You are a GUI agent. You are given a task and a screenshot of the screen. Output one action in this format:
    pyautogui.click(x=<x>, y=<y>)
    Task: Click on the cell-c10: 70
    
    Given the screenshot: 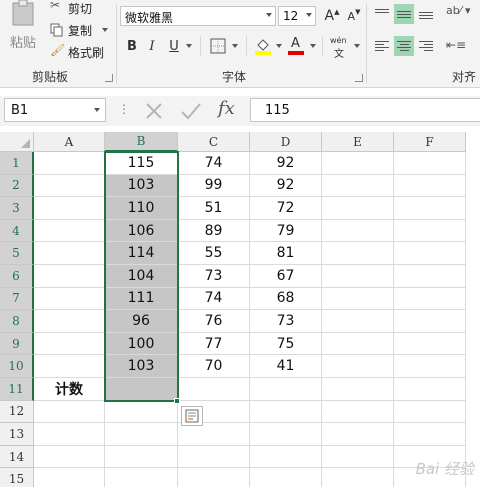 What is the action you would take?
    pyautogui.click(x=214, y=366)
    